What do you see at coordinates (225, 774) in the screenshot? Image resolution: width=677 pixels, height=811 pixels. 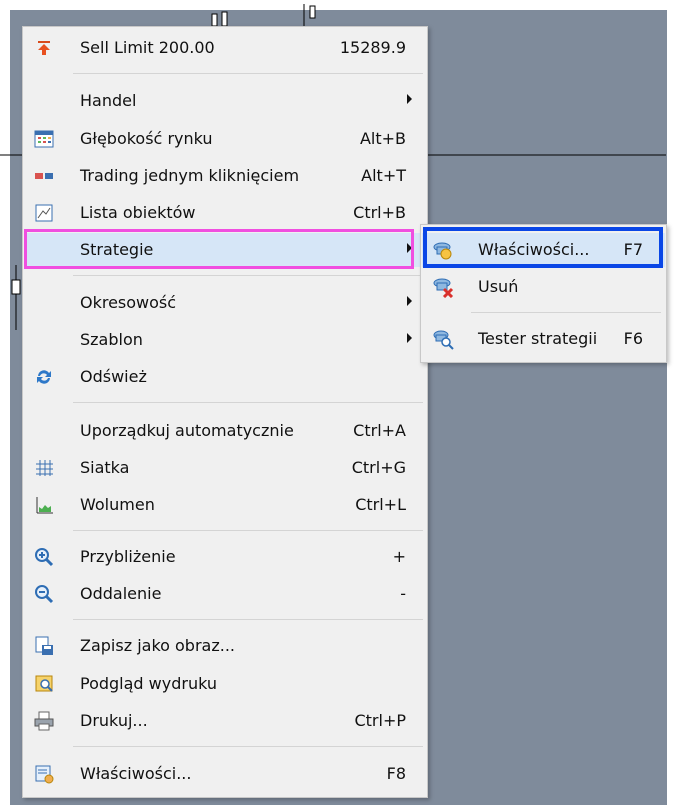 I see `menu-item-properties: Właściwości... F8` at bounding box center [225, 774].